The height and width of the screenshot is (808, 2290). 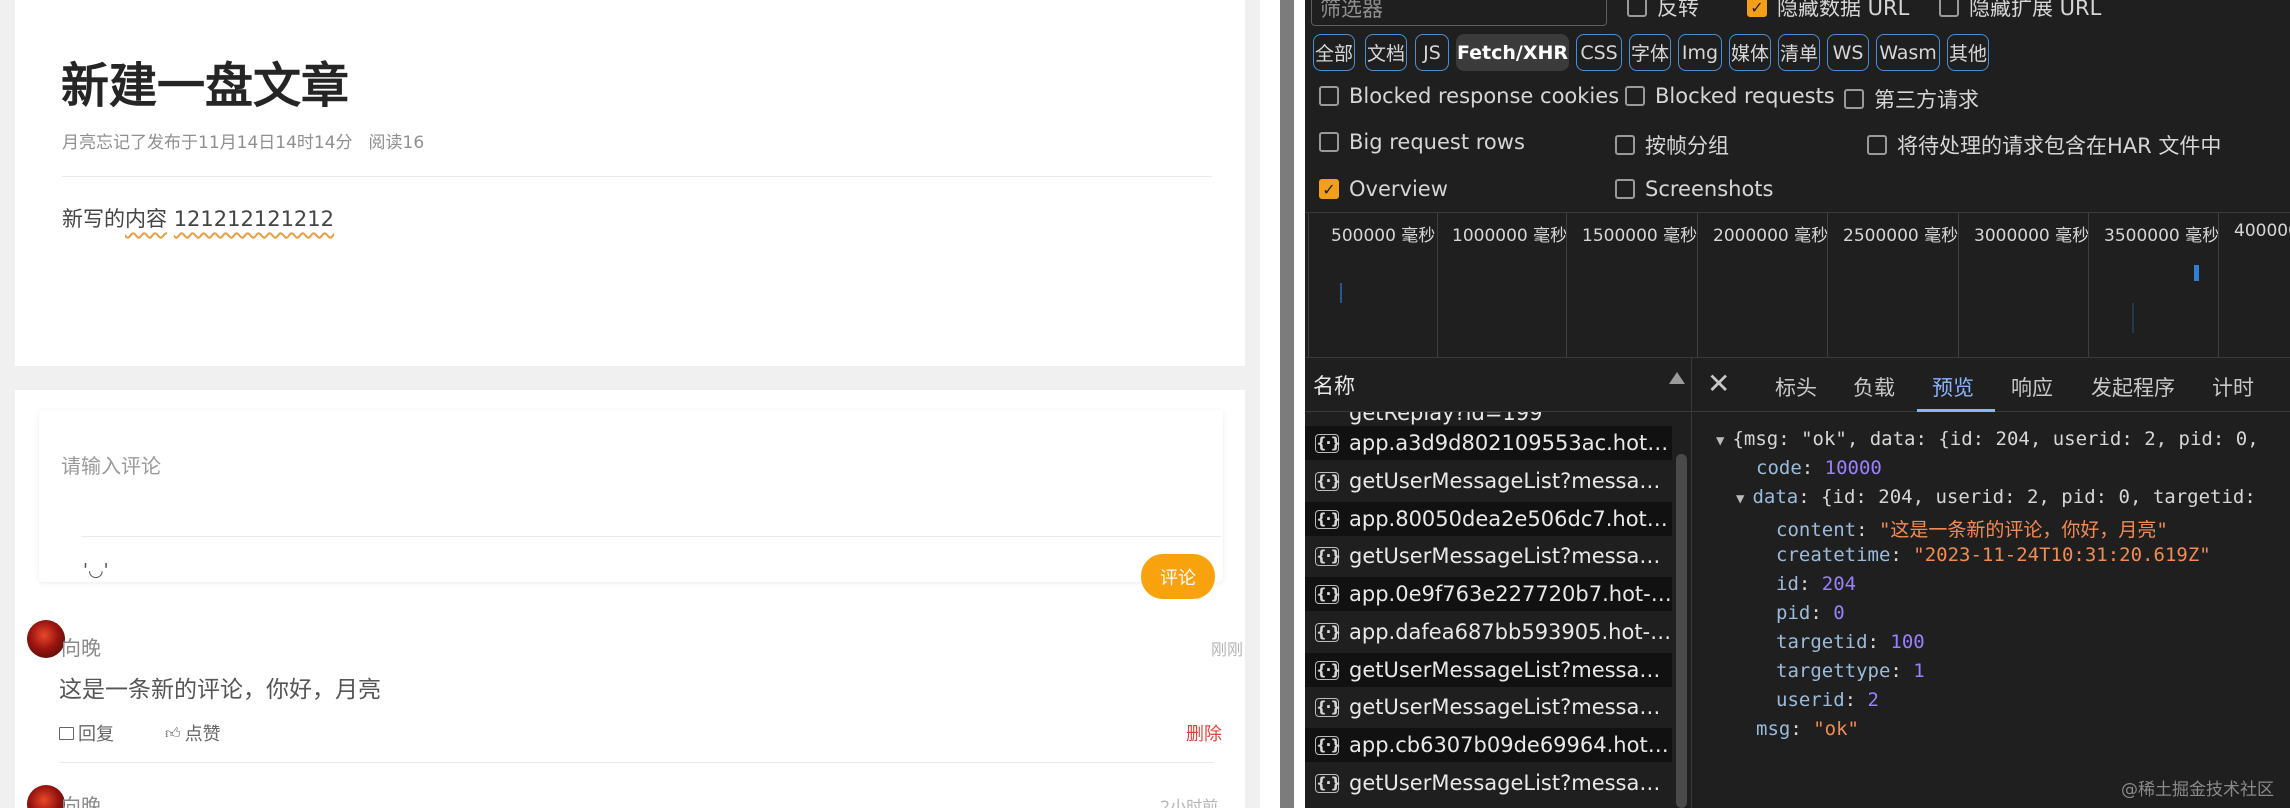 I want to click on comment-input: 请输入评论, so click(x=111, y=464).